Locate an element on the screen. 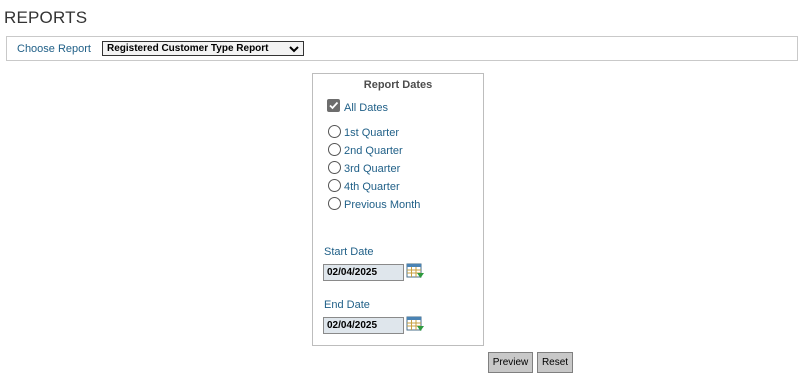 Image resolution: width=808 pixels, height=382 pixels. choose-report-label: Choose Report is located at coordinates (54, 49).